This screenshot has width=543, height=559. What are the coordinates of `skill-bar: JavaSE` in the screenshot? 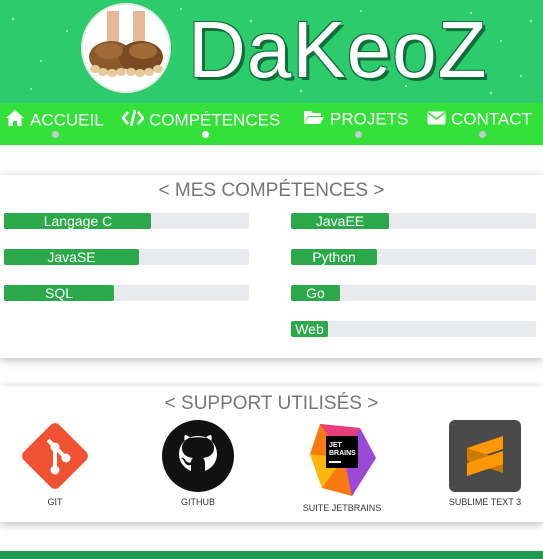 It's located at (126, 257).